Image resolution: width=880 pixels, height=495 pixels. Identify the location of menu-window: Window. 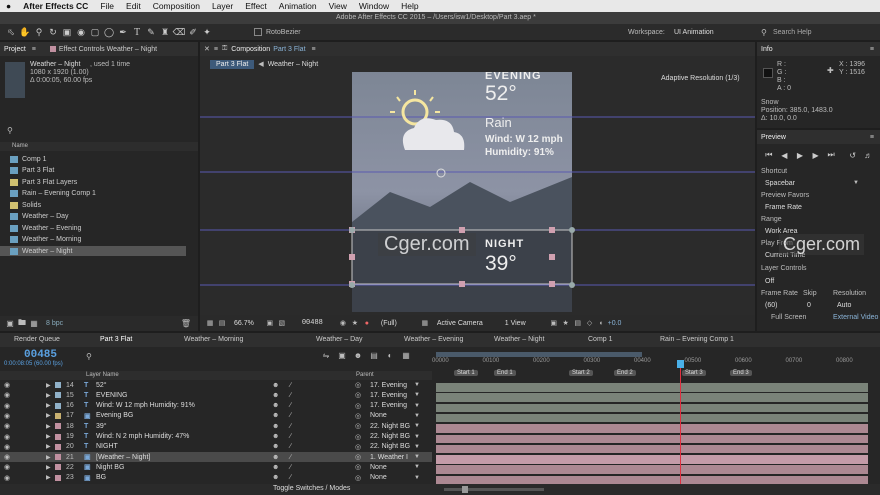
(374, 6).